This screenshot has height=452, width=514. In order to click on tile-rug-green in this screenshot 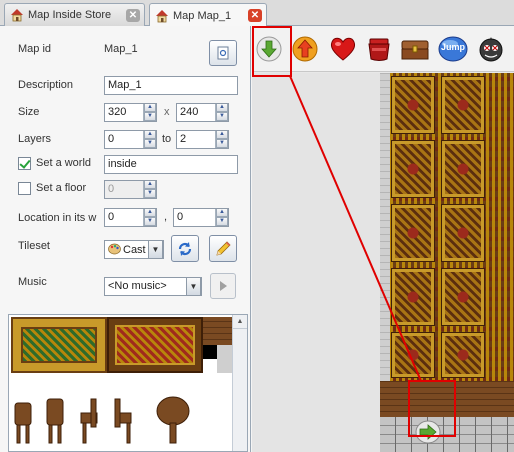, I will do `click(59, 345)`.